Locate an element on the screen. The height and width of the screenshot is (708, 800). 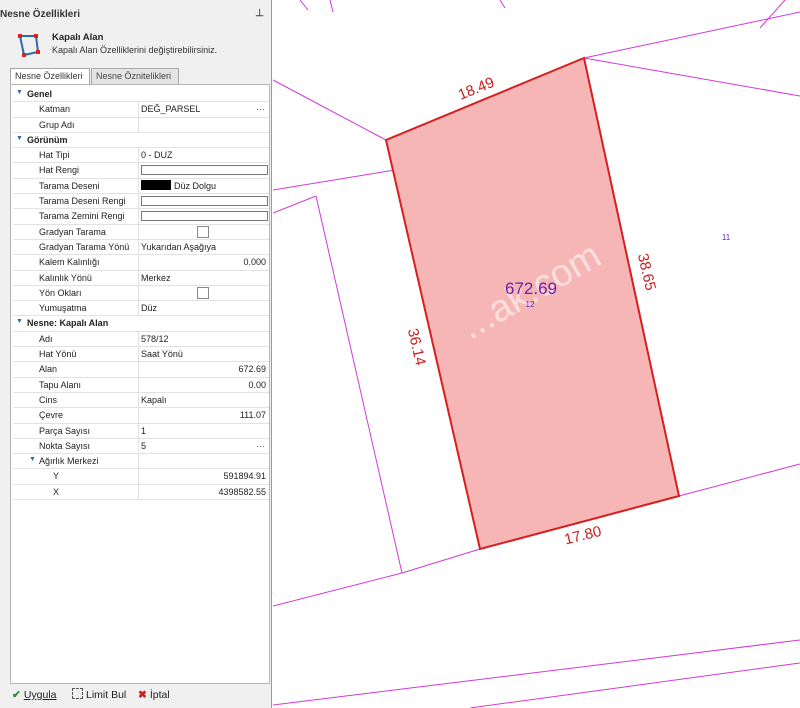
property-name: Hat Tipi is located at coordinates (76, 155).